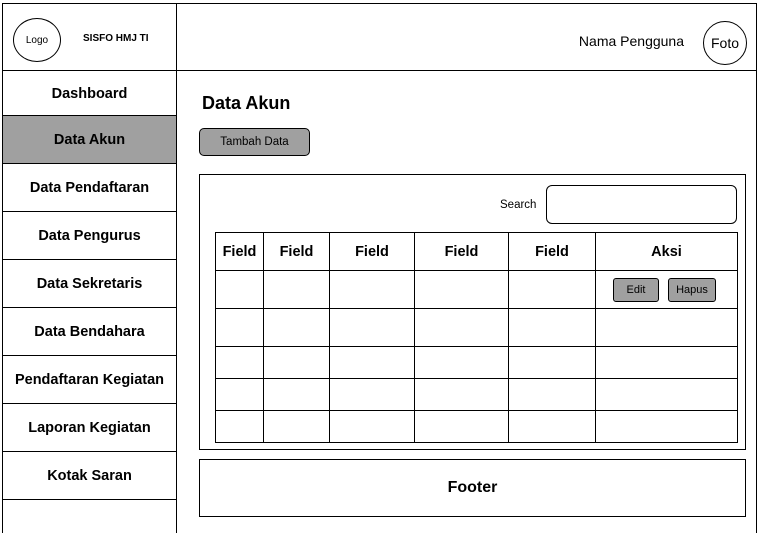  I want to click on actions-cell: Edit Hapus, so click(666, 289).